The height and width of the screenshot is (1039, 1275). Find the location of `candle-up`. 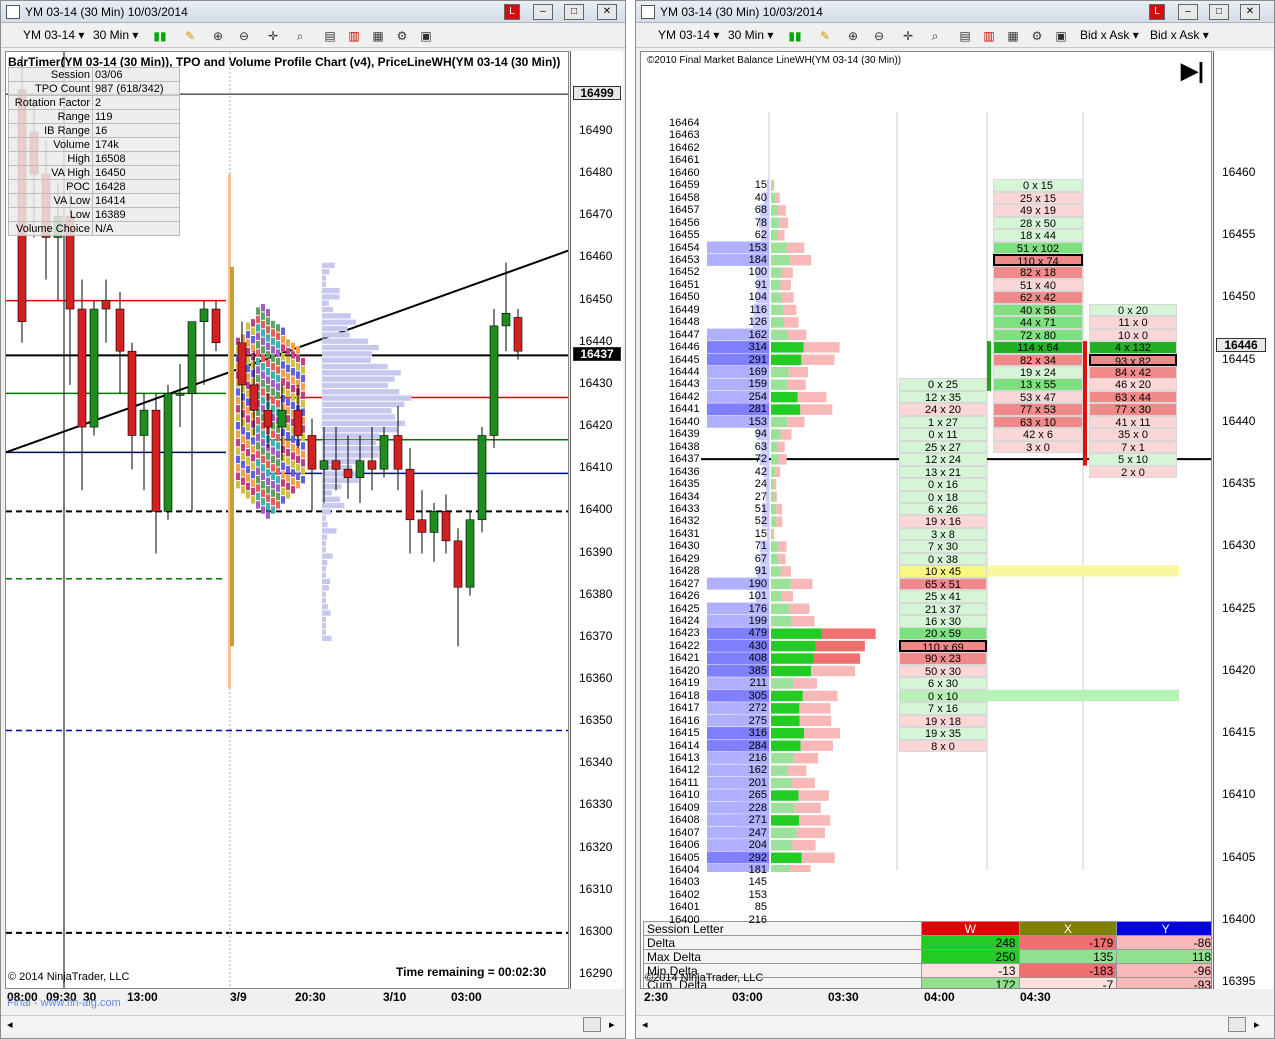

candle-up is located at coordinates (384, 452).